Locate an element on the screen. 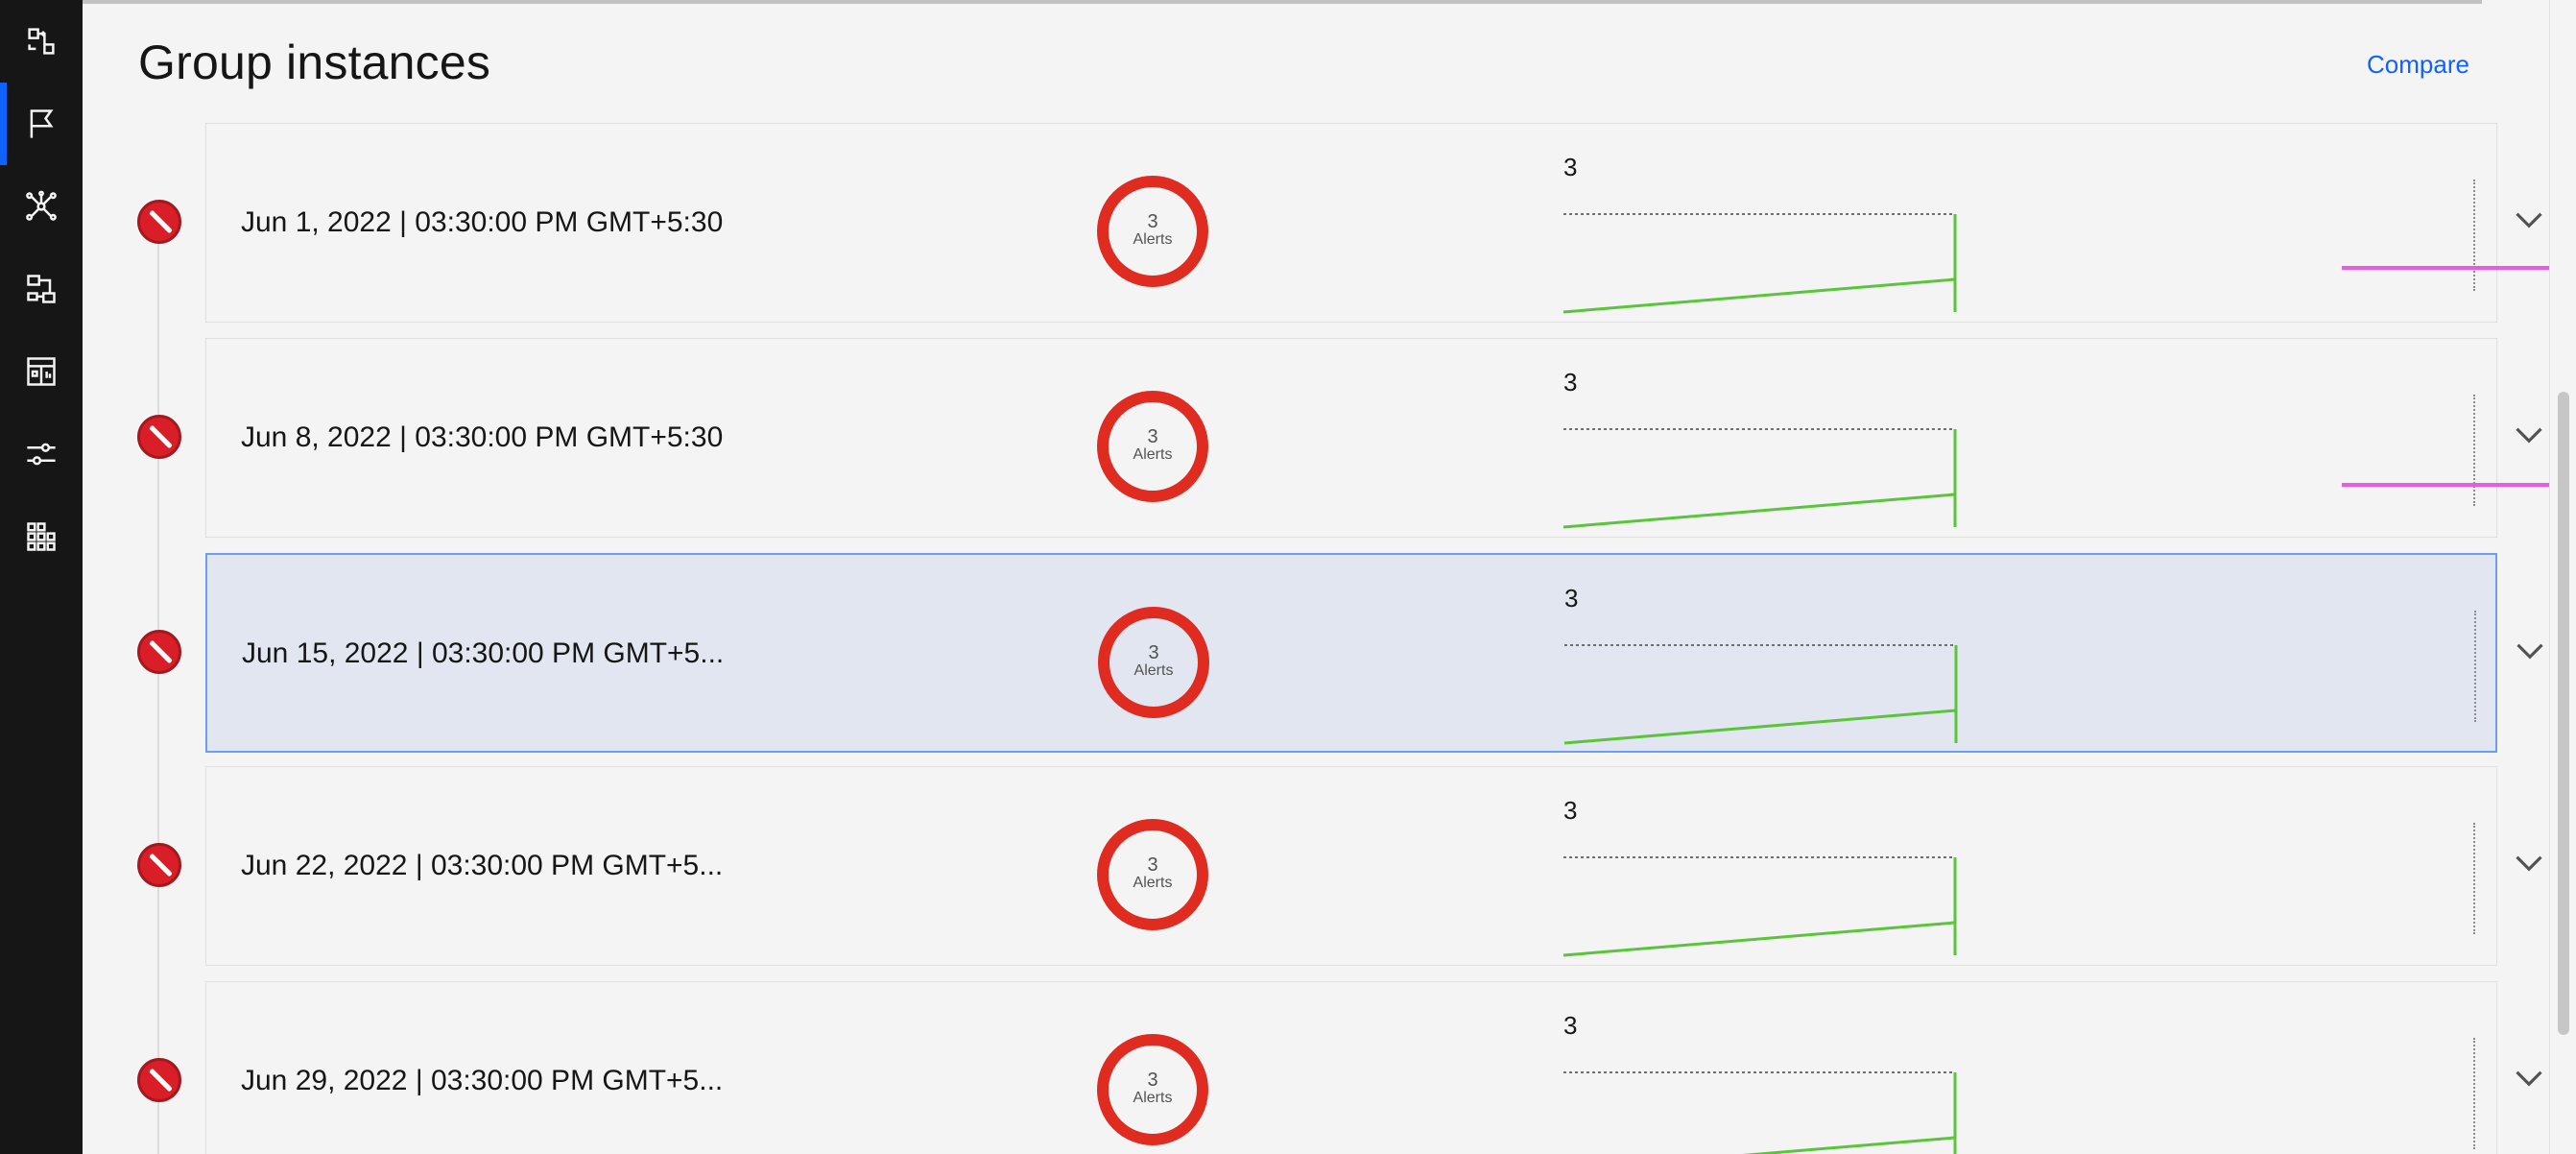 The image size is (2576, 1154). nav-item-alerts is located at coordinates (41, 124).